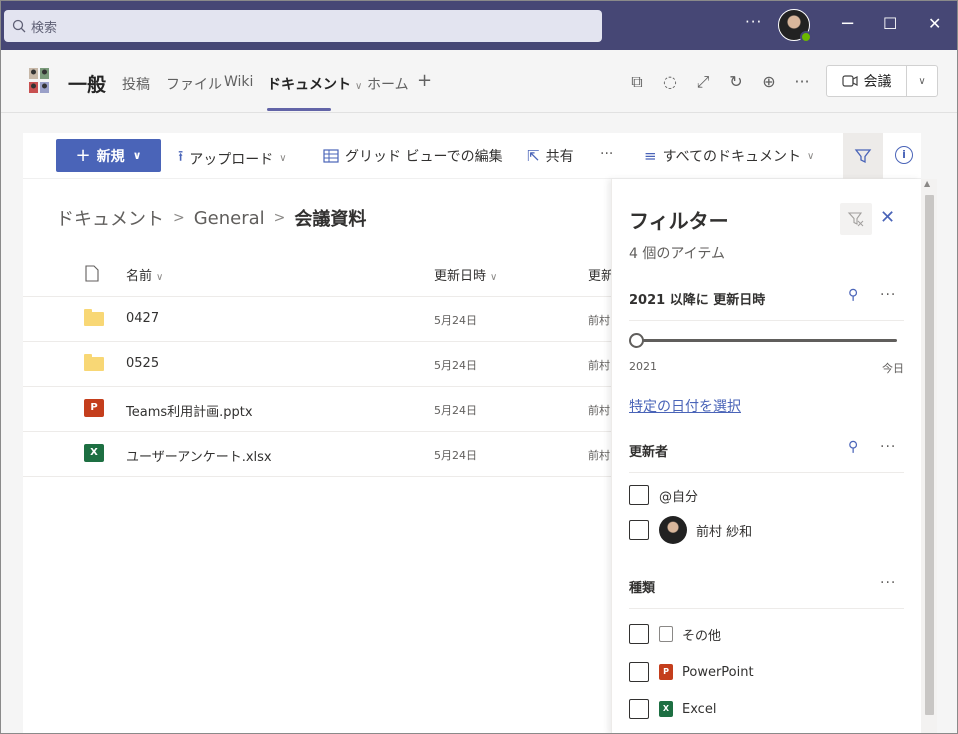  I want to click on tab-documents: ドキュメント ∨, so click(314, 84).